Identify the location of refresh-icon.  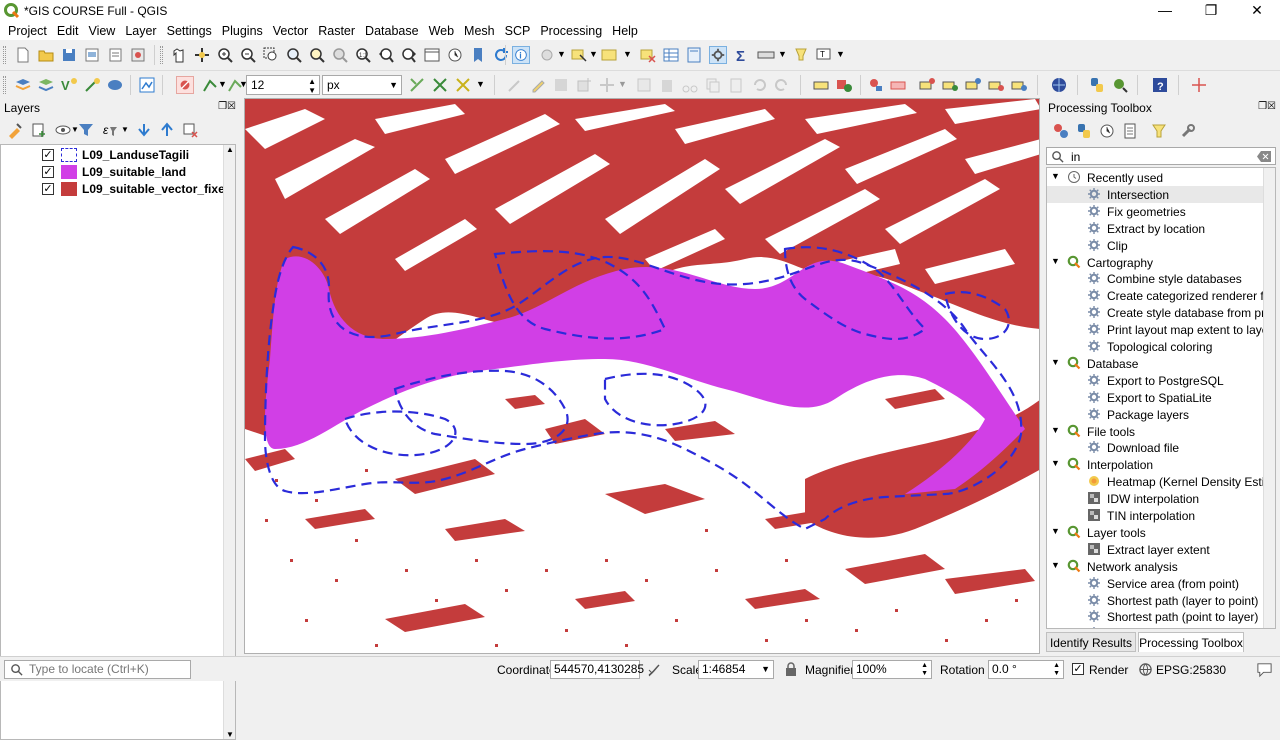
(501, 55).